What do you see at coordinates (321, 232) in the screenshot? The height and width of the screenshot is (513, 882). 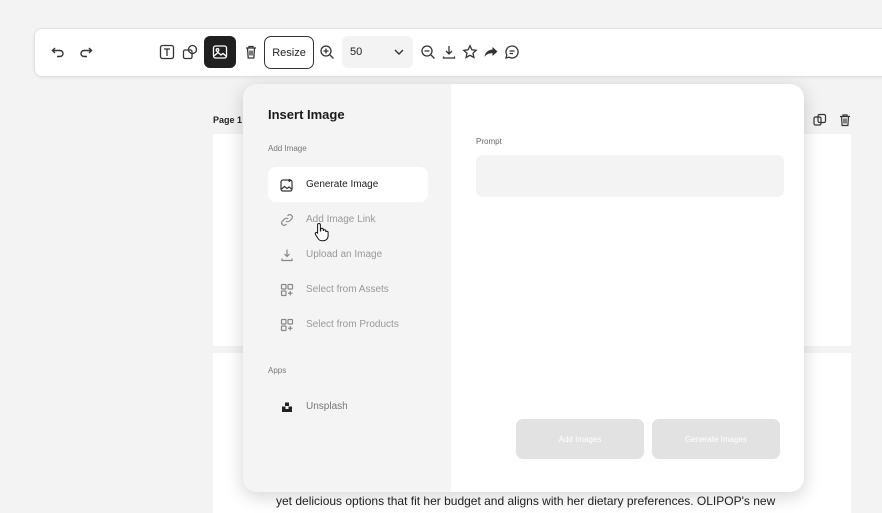 I see `hand-cursor-icon` at bounding box center [321, 232].